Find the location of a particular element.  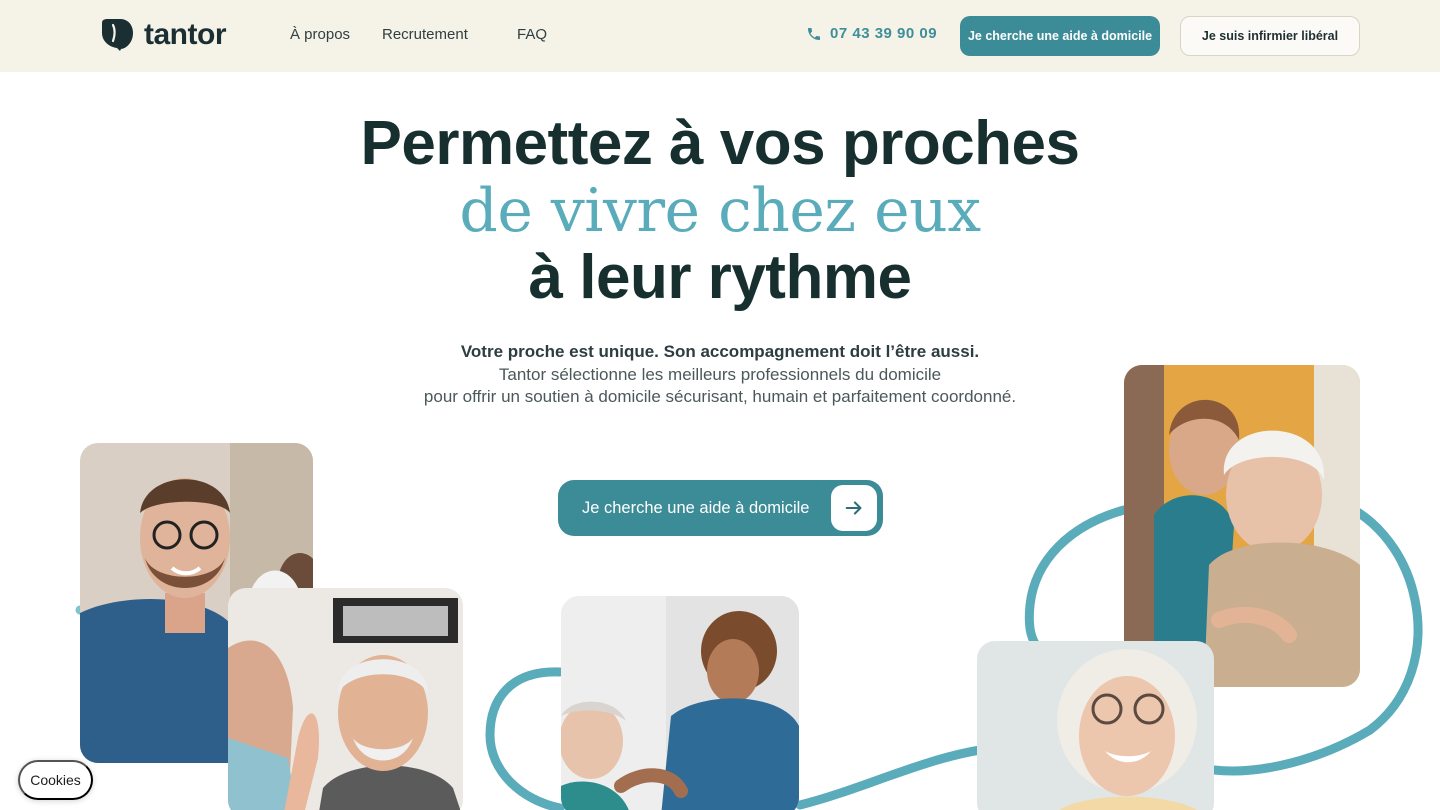

photo-smiling-senior-woman is located at coordinates (1095, 725).